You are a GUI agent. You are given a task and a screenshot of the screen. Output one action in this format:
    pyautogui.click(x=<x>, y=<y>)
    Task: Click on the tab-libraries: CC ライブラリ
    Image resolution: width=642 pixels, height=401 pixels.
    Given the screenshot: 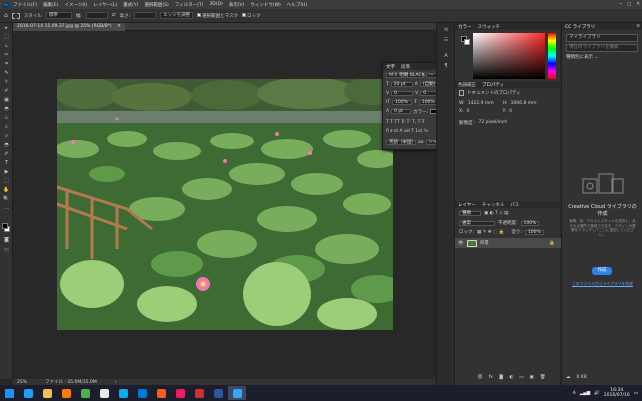 What is the action you would take?
    pyautogui.click(x=580, y=27)
    